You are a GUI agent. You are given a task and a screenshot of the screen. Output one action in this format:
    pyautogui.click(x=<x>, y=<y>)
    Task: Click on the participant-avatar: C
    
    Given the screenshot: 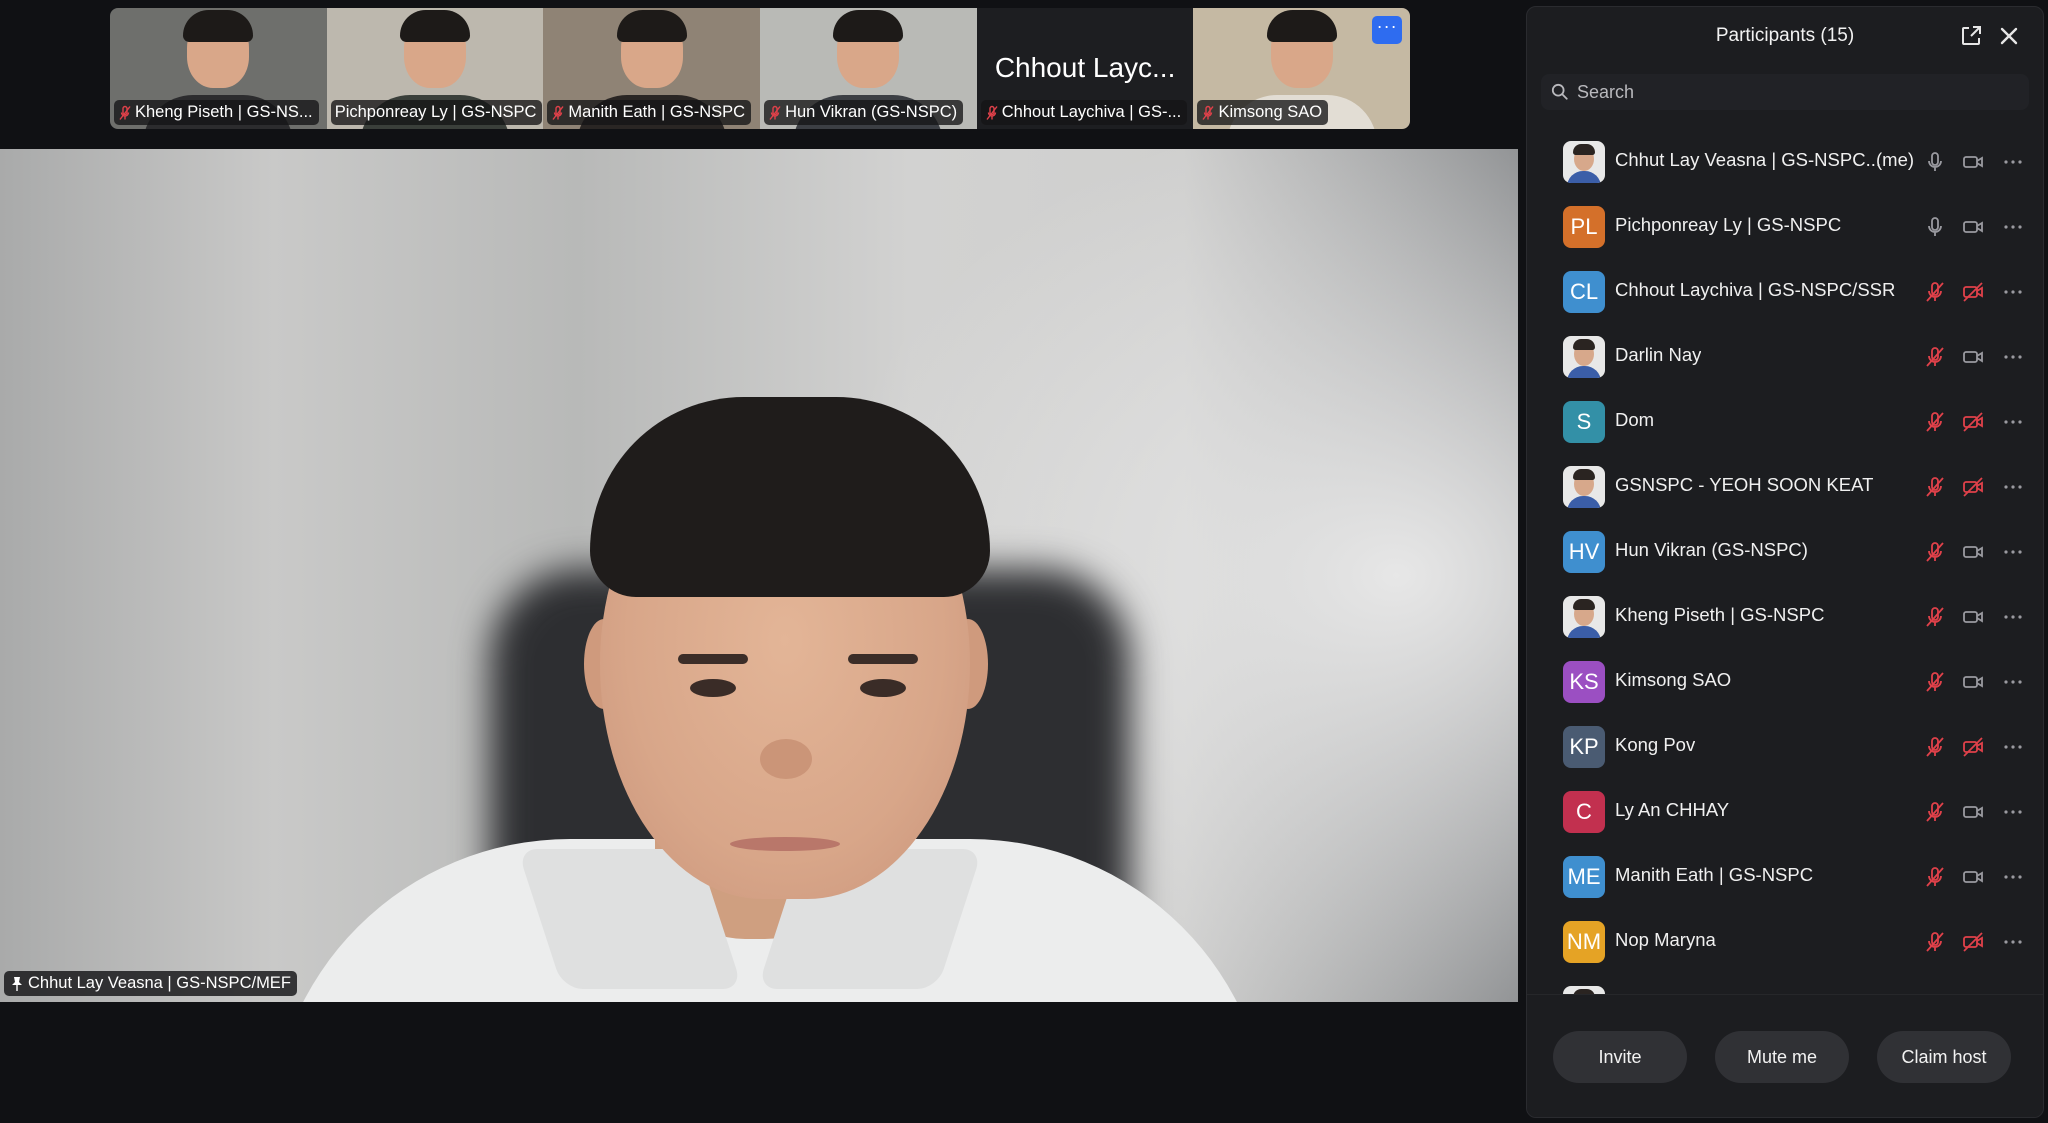 What is the action you would take?
    pyautogui.click(x=1584, y=811)
    